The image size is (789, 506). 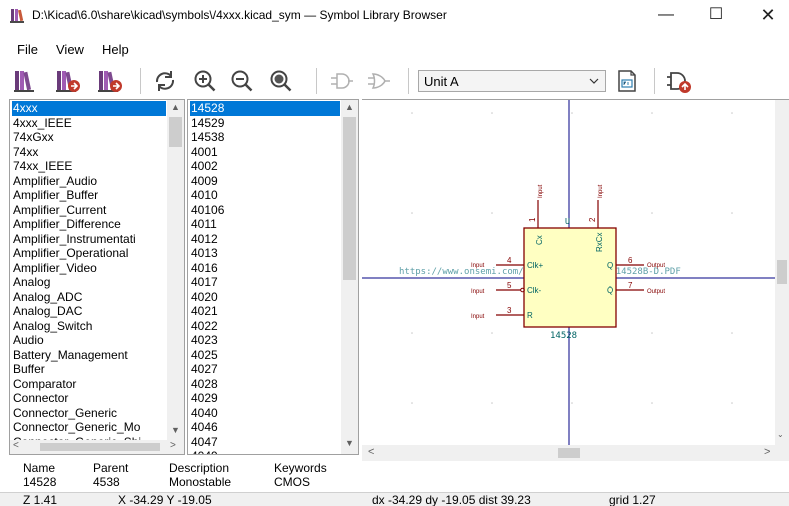 I want to click on list-item: 4009, so click(x=265, y=181).